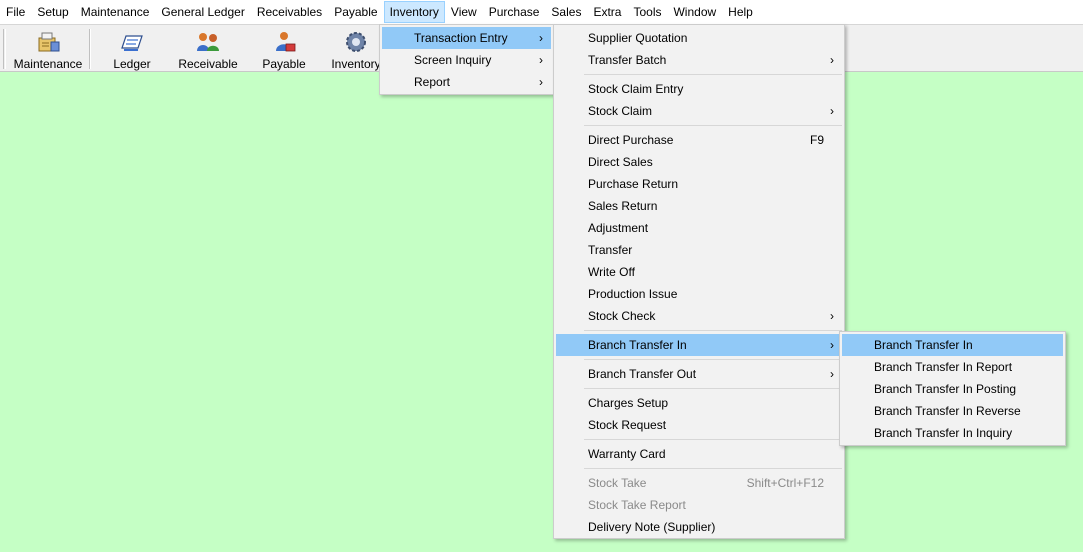  I want to click on menu-item-label: Delivery Note (Supplier), so click(652, 527).